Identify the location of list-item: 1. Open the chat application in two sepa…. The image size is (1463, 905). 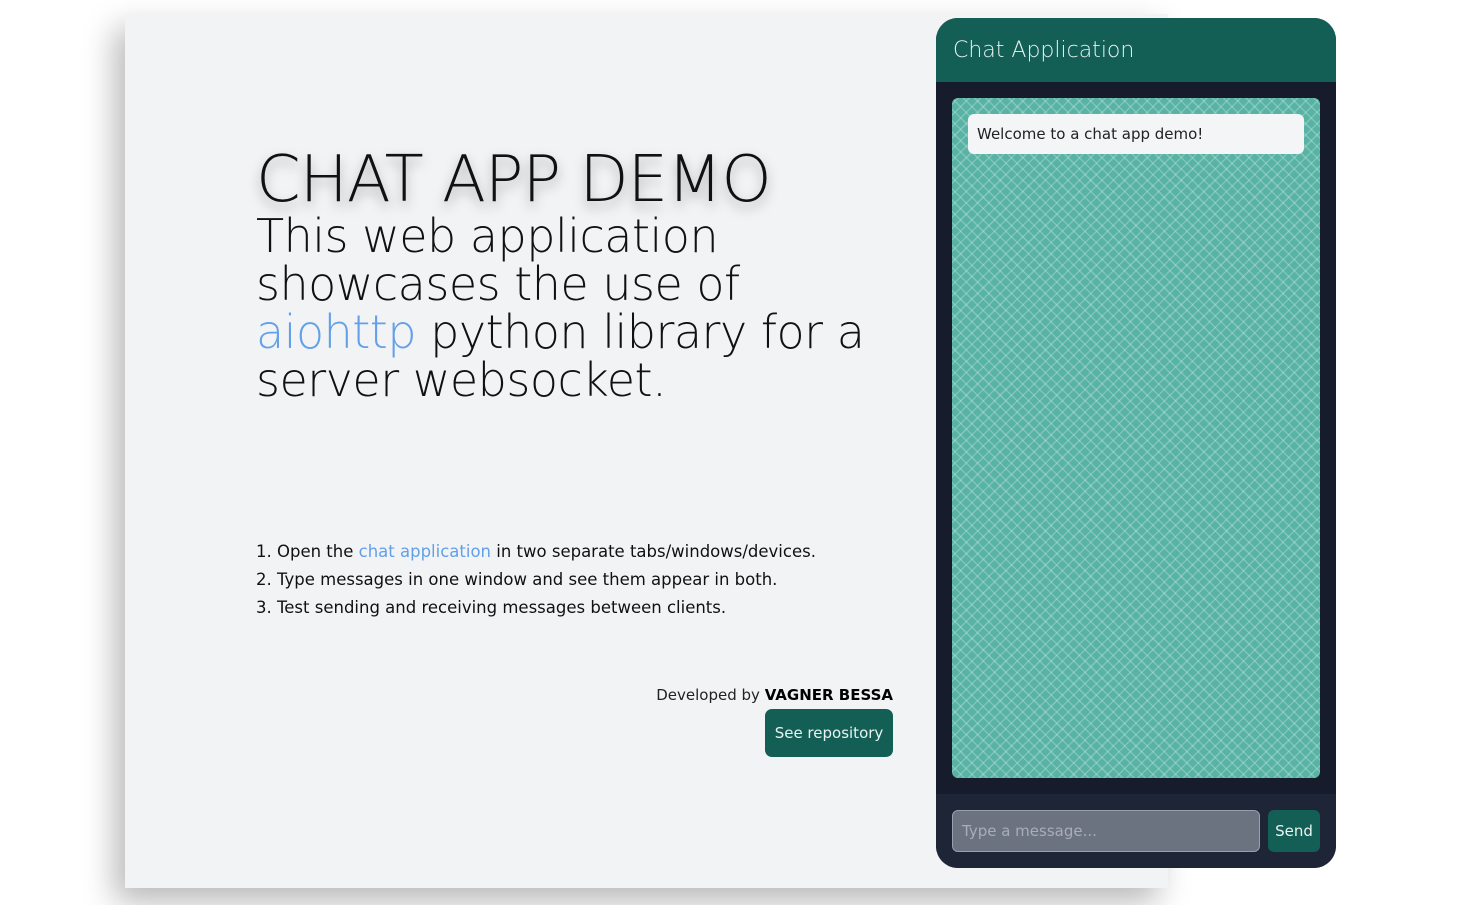
(536, 552).